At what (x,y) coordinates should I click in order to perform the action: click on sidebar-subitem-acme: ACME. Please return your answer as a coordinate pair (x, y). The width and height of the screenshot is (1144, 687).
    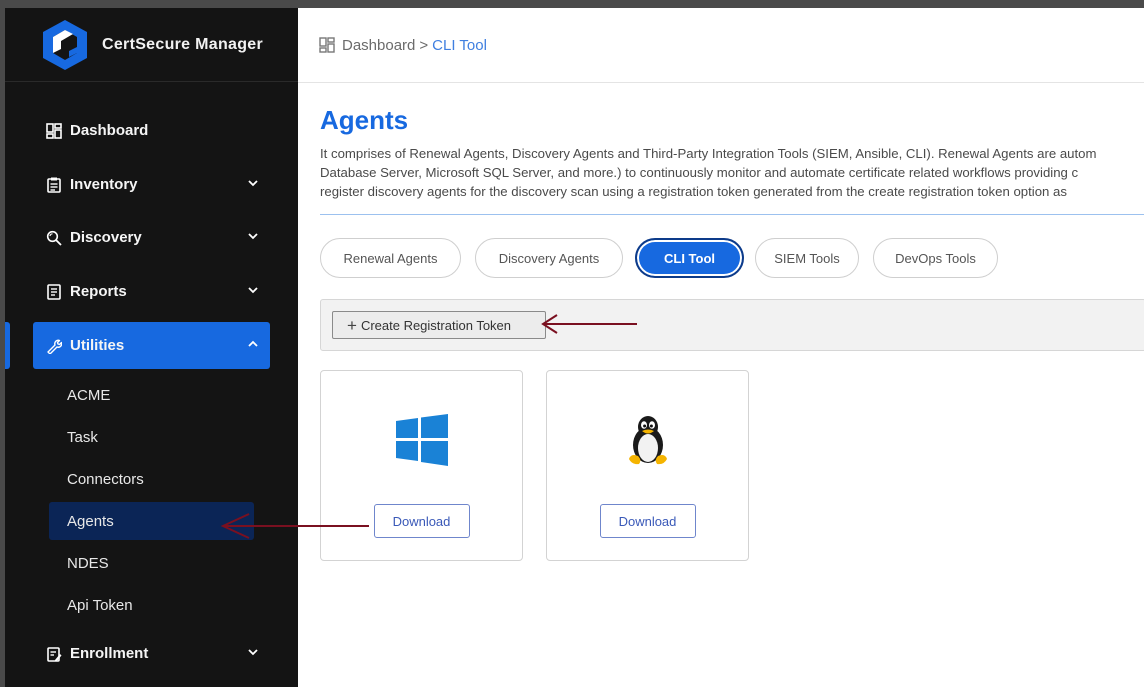
    Looking at the image, I should click on (151, 395).